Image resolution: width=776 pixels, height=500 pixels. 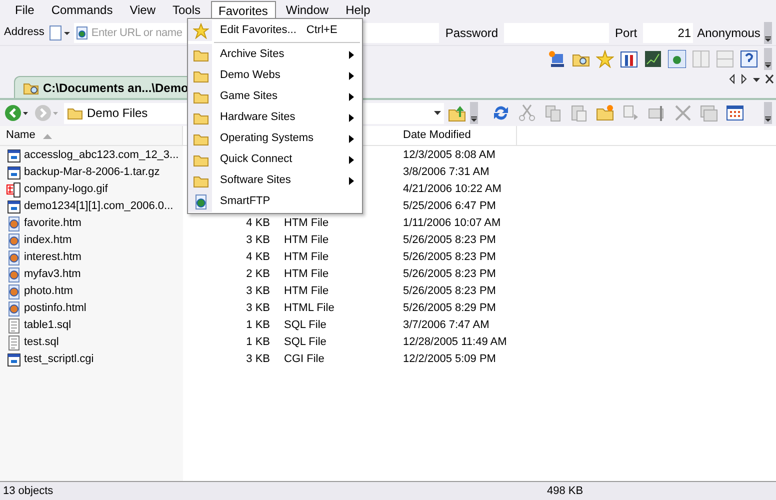 What do you see at coordinates (24, 32) in the screenshot?
I see `address-label: Address` at bounding box center [24, 32].